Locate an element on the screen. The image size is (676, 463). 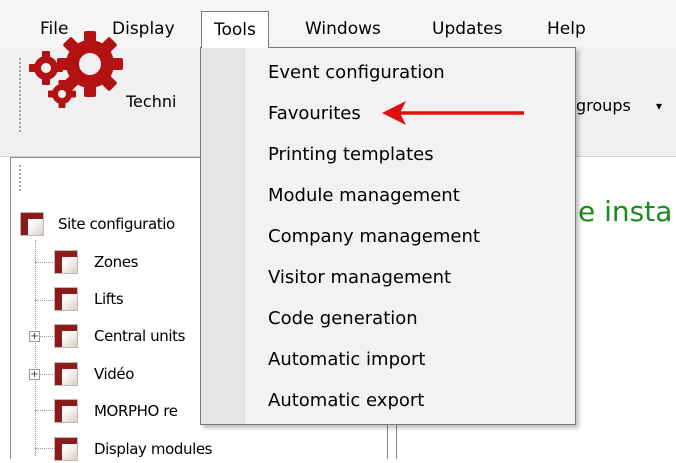
menu-item-automatic-export: Automatic export is located at coordinates (346, 401).